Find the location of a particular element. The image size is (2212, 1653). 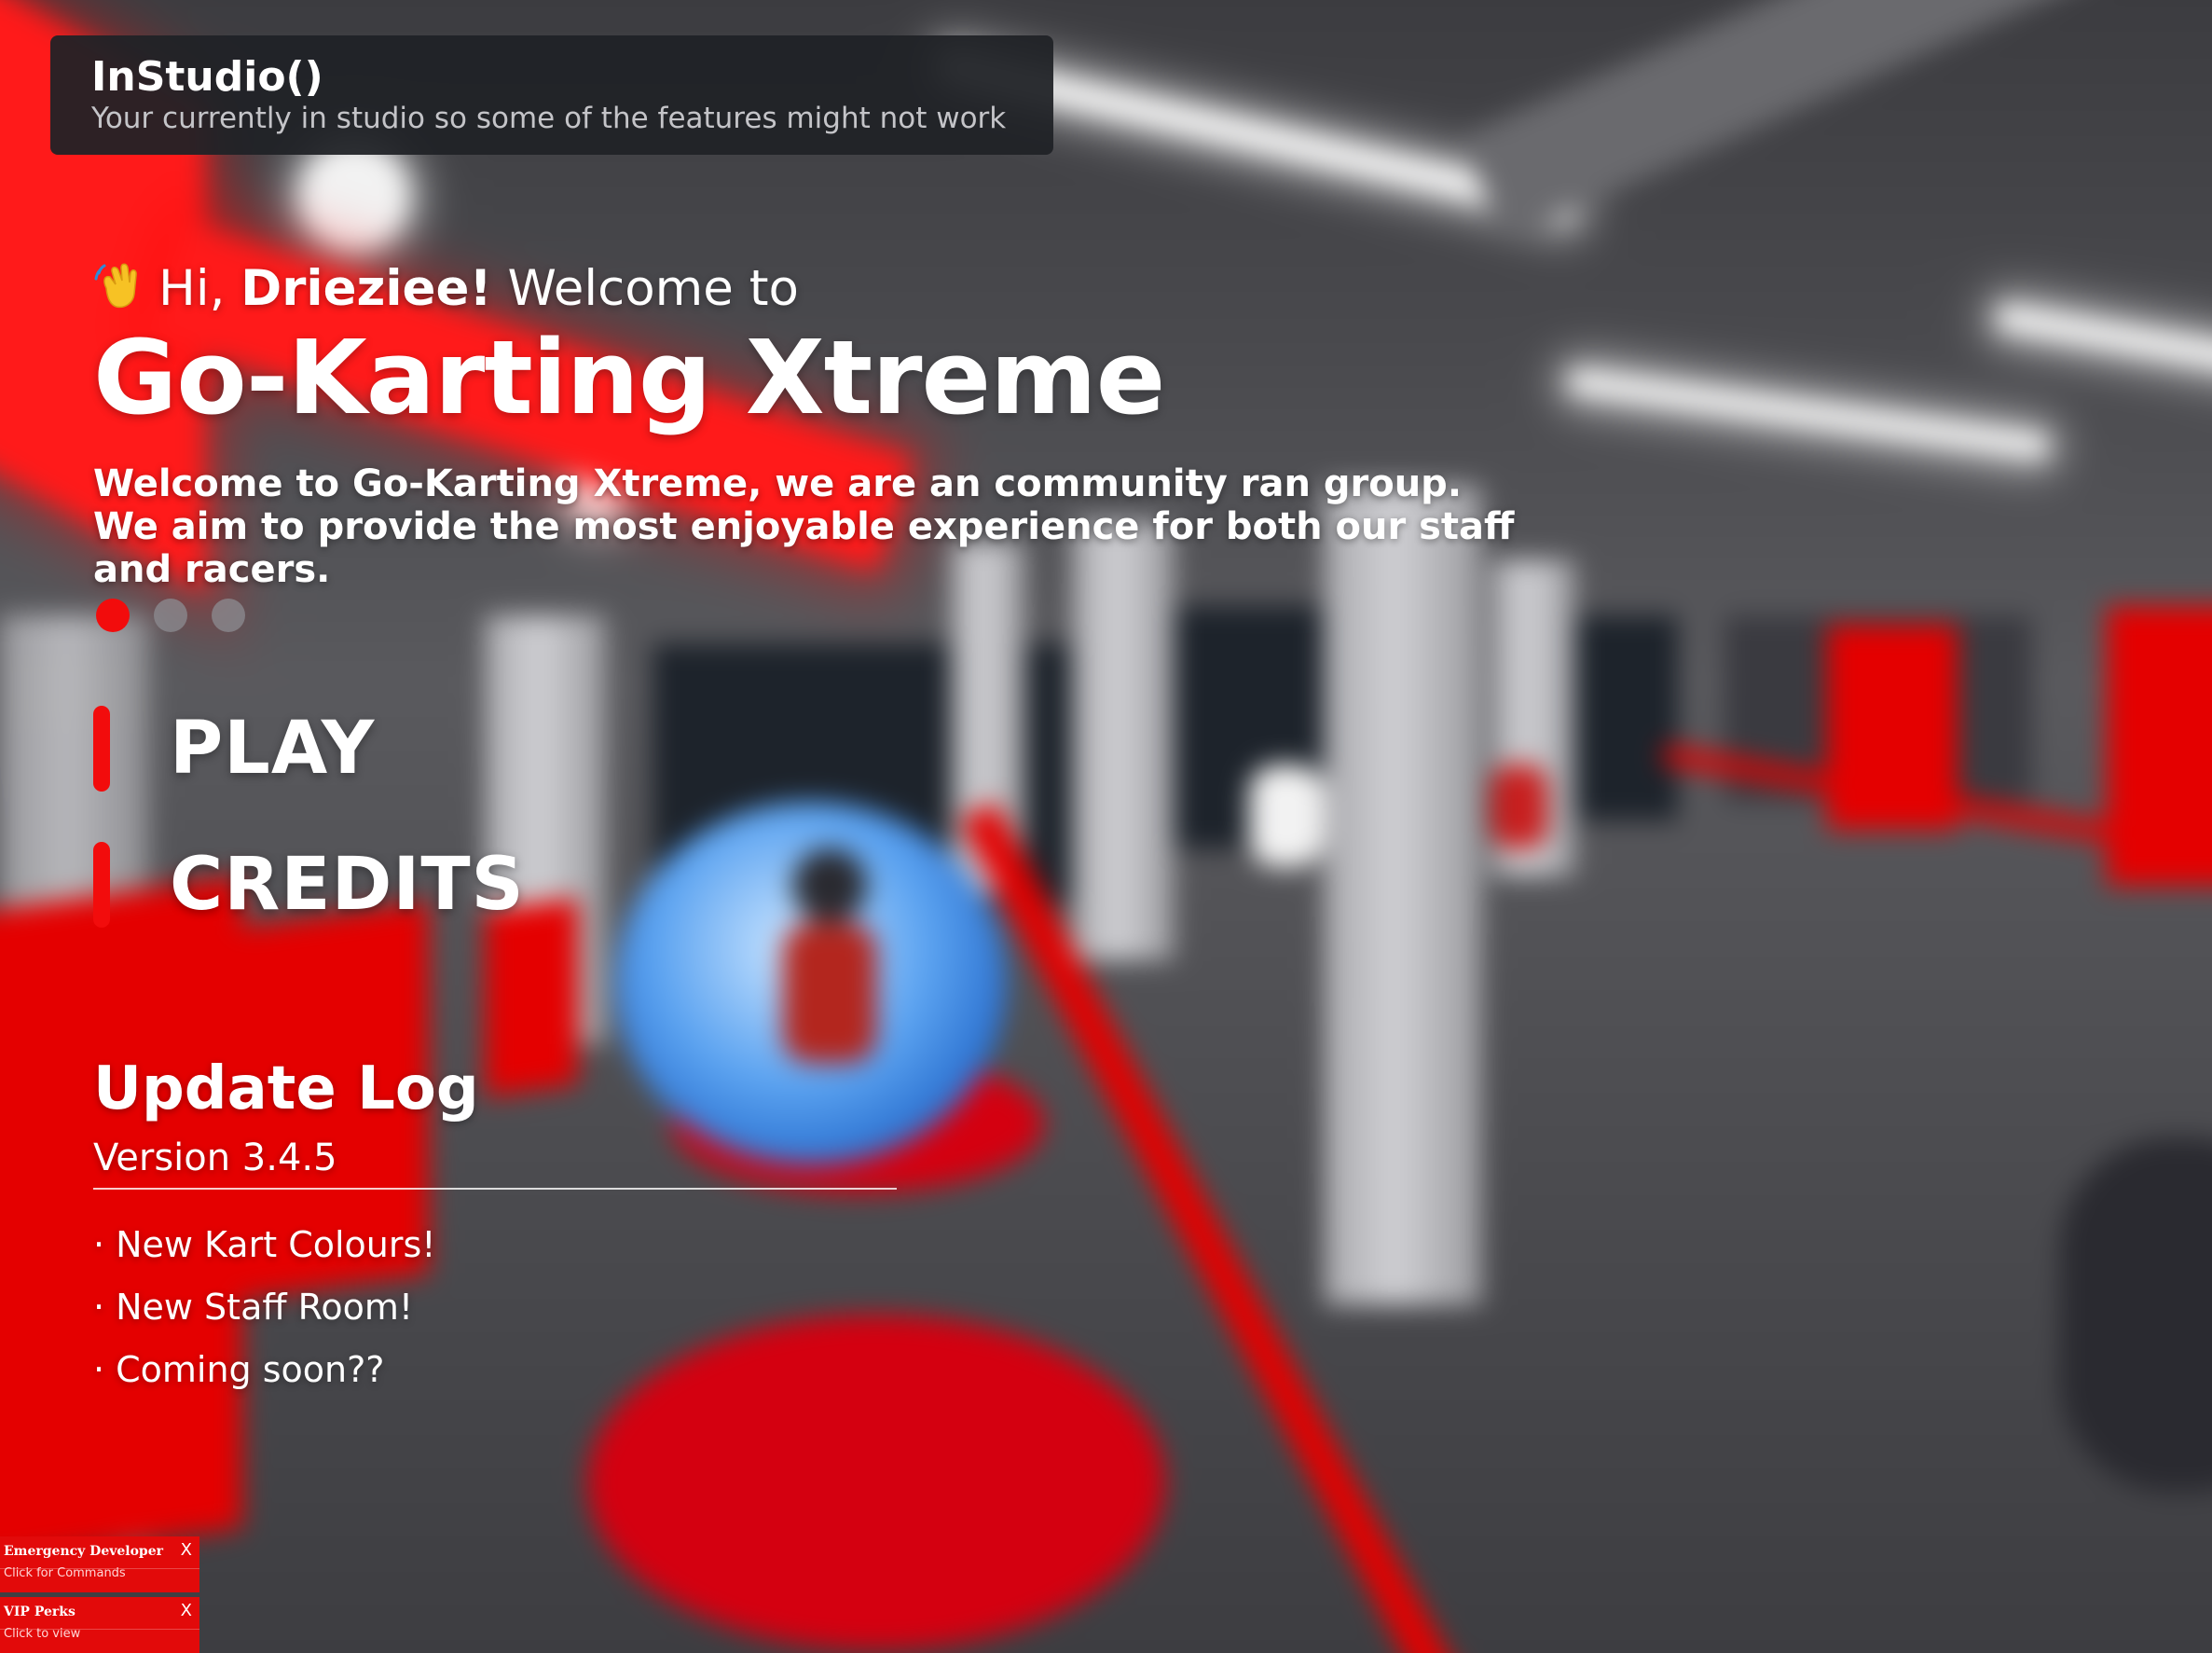

waving-hand-icon is located at coordinates (115, 286).